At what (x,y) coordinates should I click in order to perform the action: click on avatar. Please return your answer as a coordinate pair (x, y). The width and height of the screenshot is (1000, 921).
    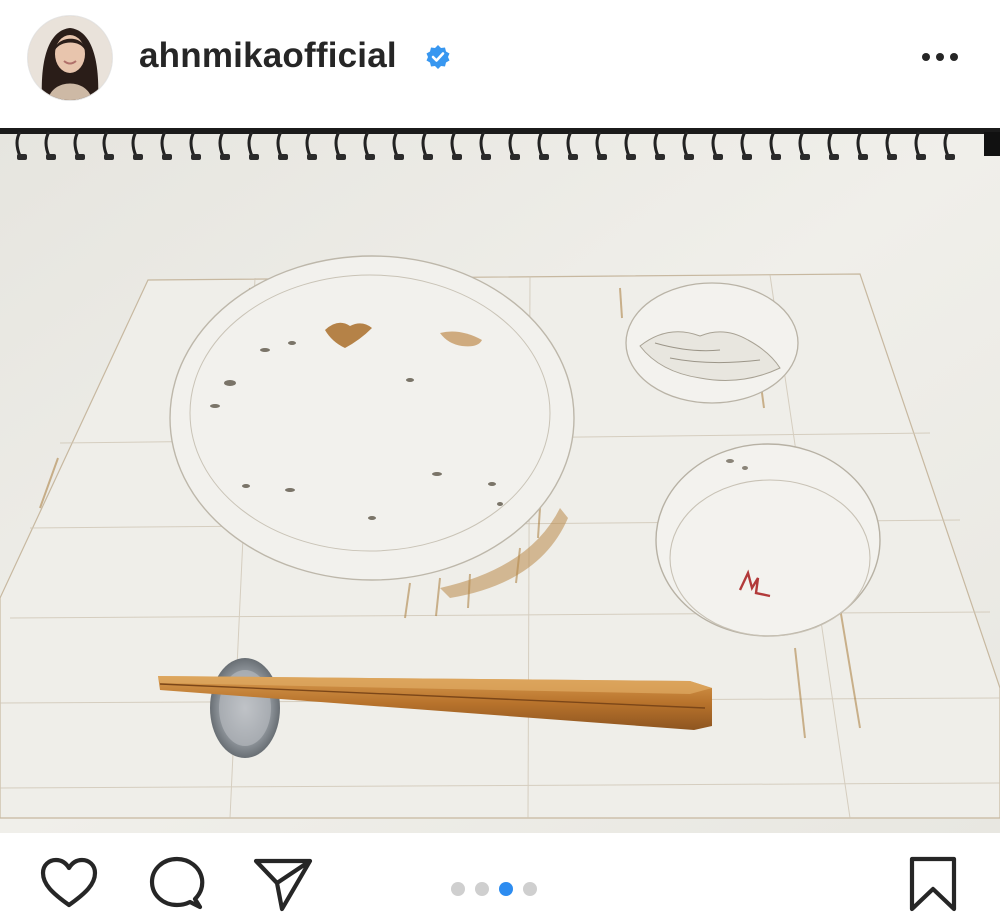
    Looking at the image, I should click on (70, 58).